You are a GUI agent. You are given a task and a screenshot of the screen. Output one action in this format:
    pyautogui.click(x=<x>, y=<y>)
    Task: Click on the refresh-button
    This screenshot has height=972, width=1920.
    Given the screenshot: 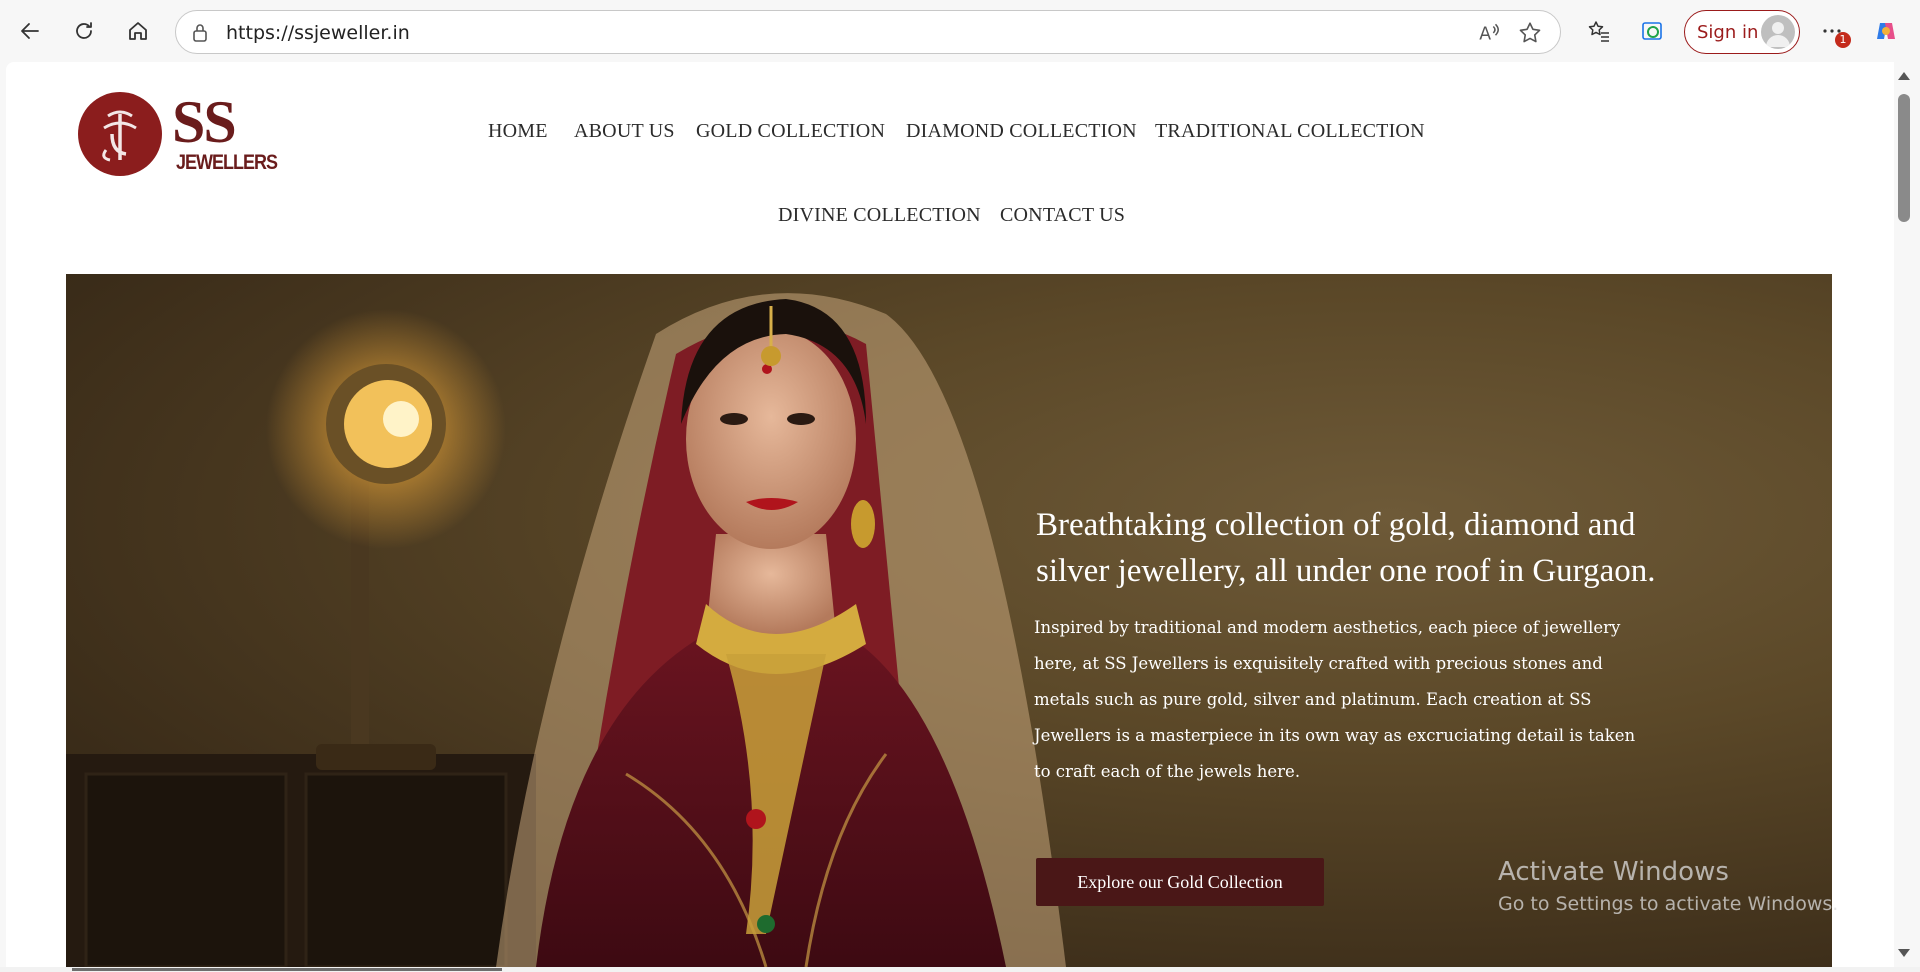 What is the action you would take?
    pyautogui.click(x=84, y=31)
    